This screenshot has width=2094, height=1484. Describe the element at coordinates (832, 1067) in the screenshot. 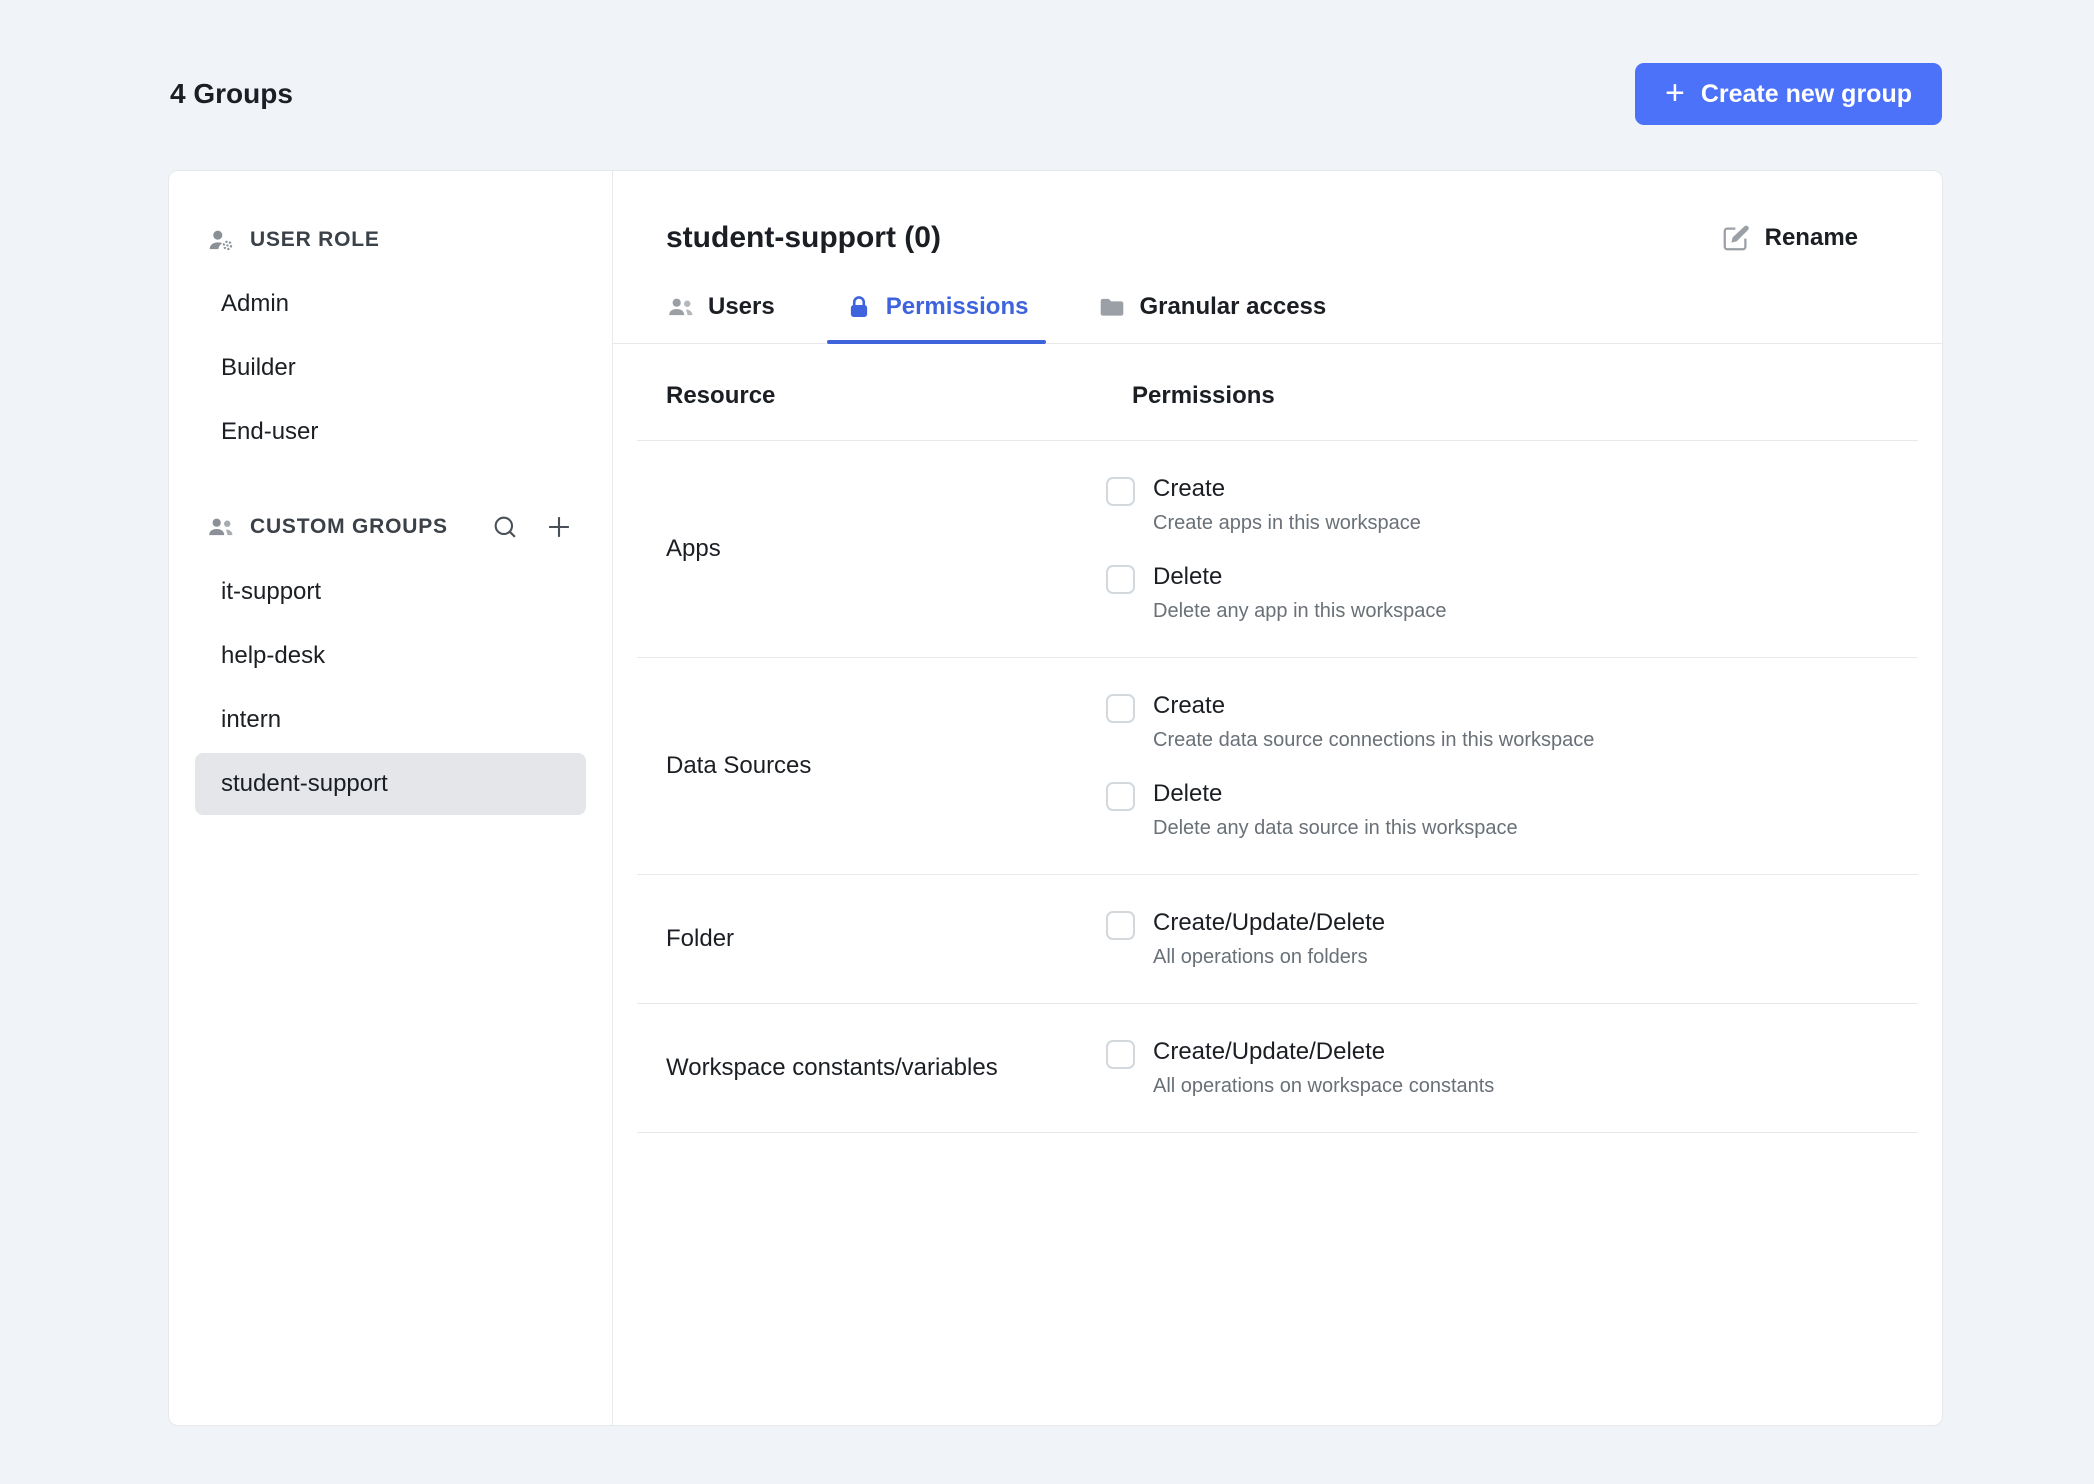

I see `resource-name: Workspace constants/variables` at that location.